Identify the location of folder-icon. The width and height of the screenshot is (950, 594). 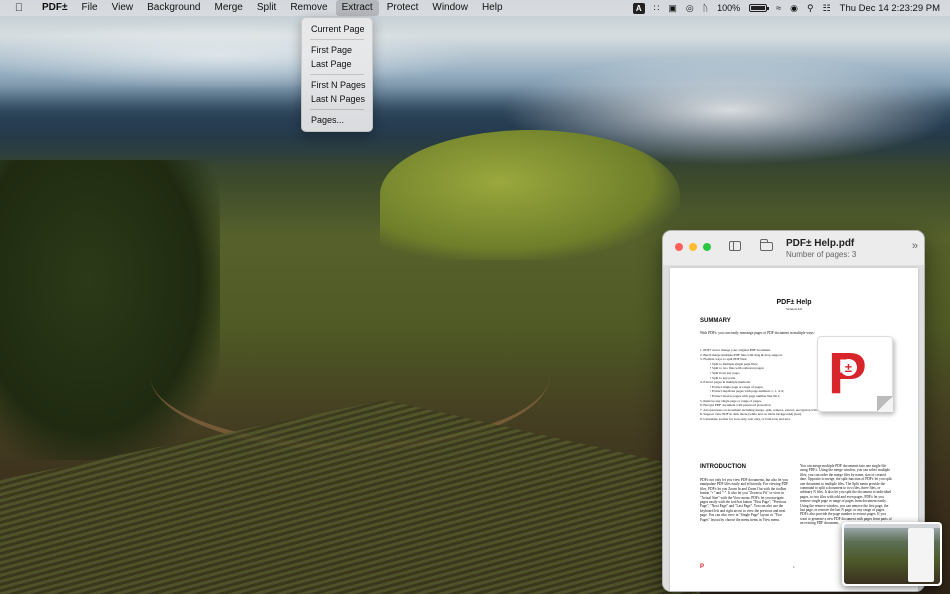
(766, 245).